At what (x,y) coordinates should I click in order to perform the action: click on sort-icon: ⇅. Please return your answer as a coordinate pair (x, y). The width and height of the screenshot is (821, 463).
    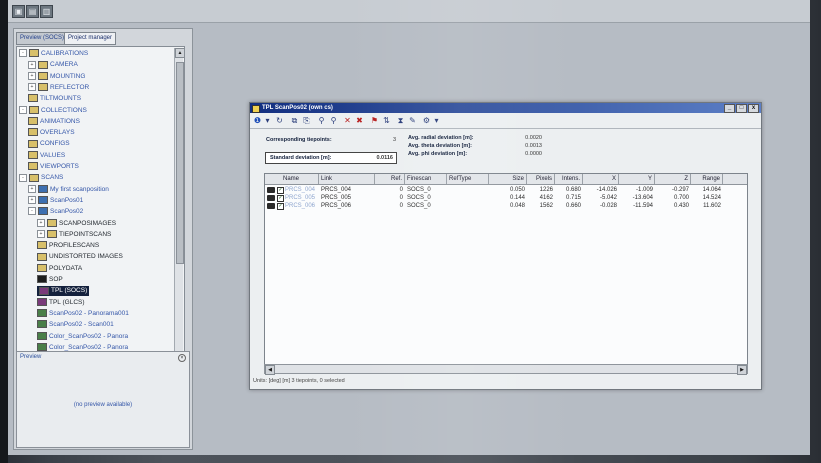
    Looking at the image, I should click on (386, 120).